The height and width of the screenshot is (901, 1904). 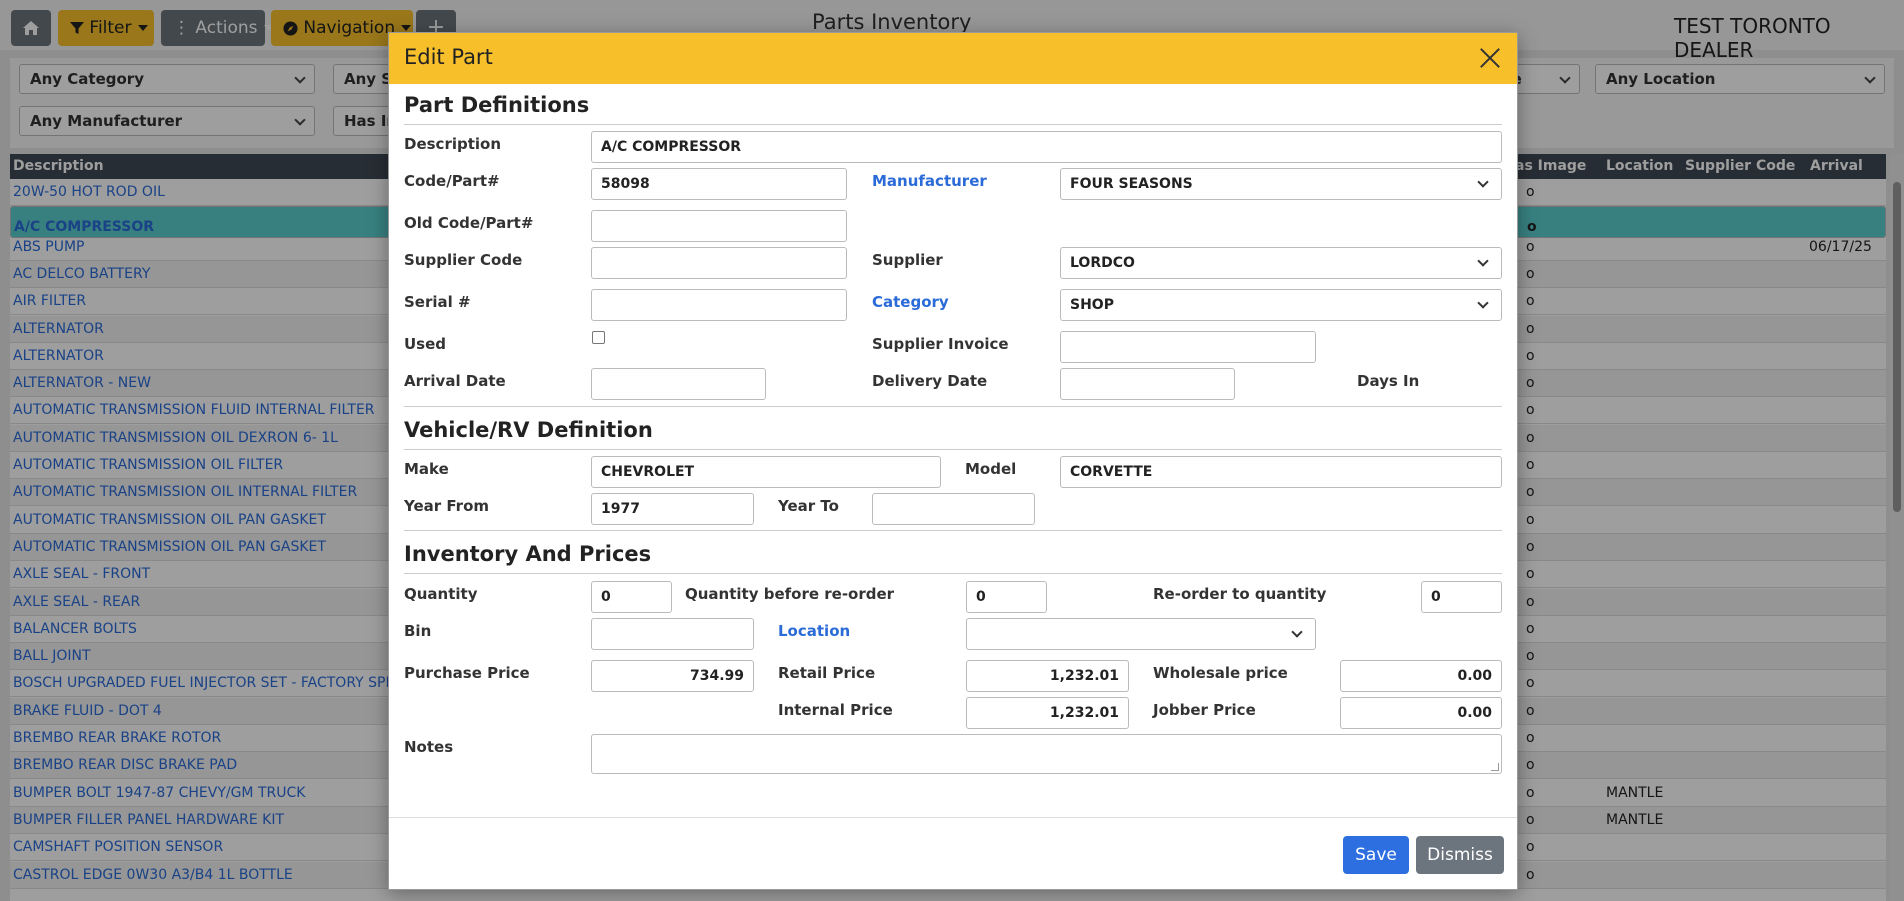 What do you see at coordinates (1188, 347) in the screenshot?
I see `supplier-invoice-input` at bounding box center [1188, 347].